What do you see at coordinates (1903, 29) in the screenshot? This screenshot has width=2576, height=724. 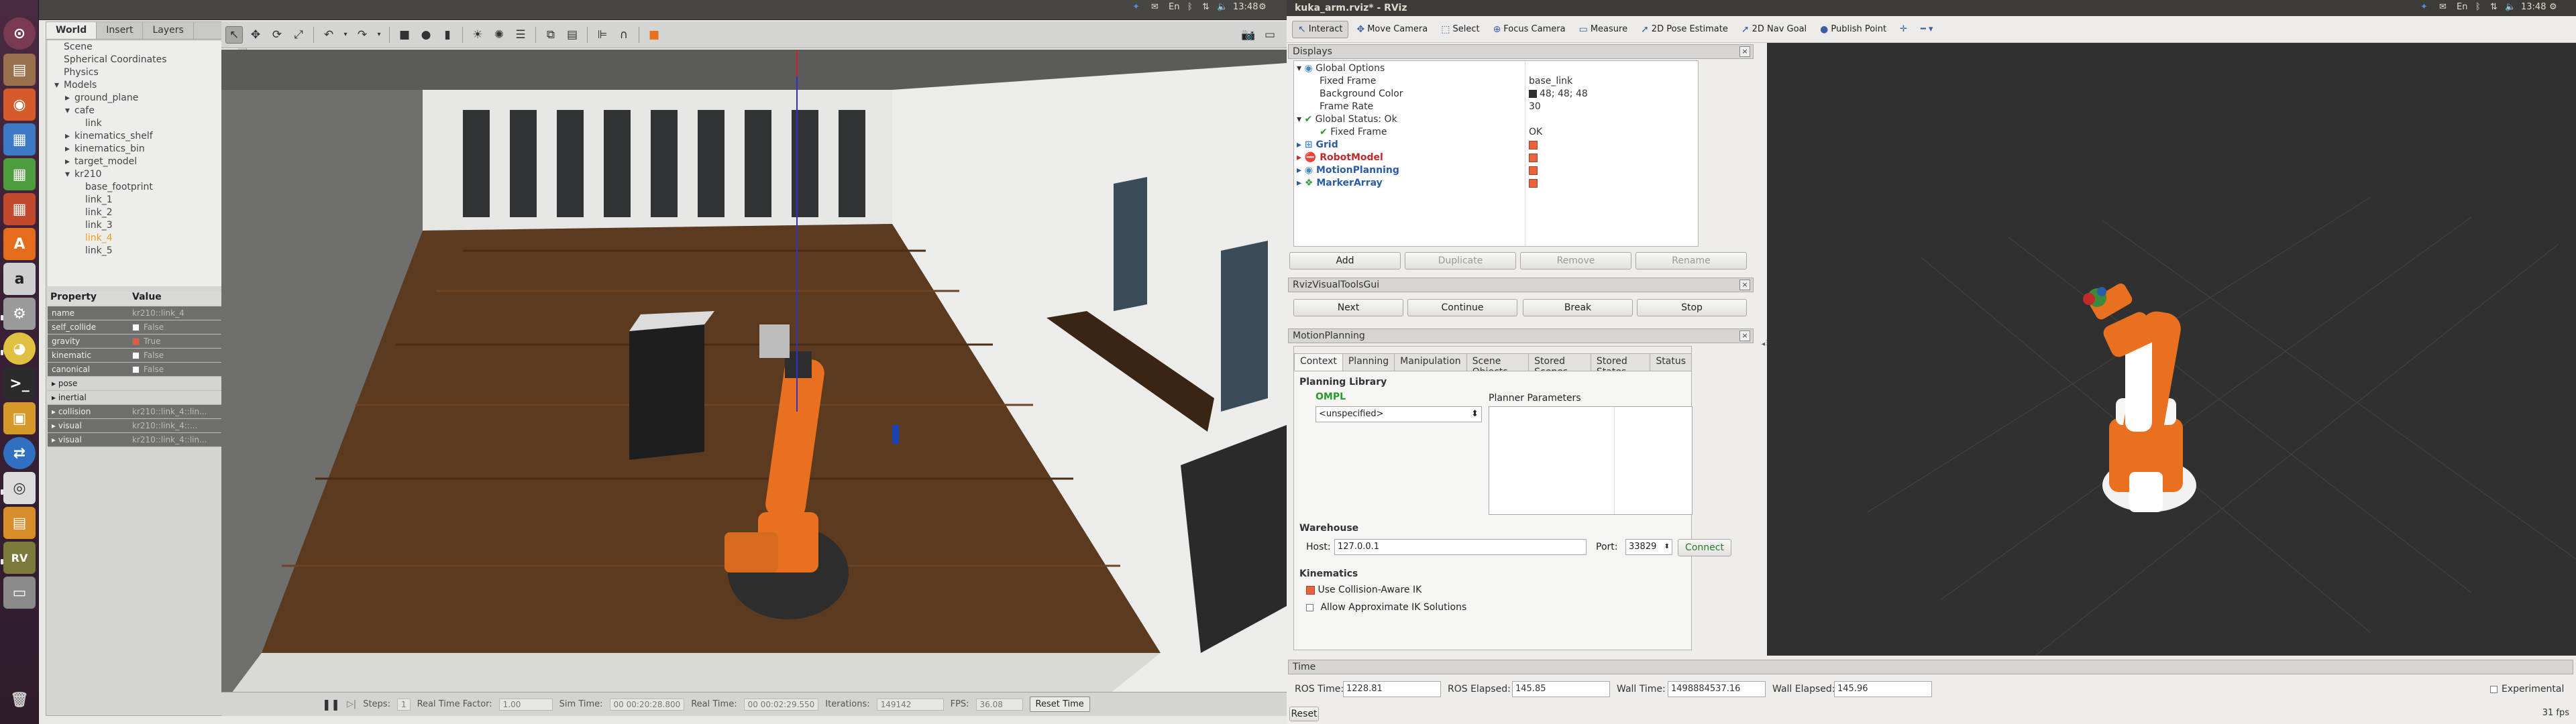 I see `add-tool-icon: ✛` at bounding box center [1903, 29].